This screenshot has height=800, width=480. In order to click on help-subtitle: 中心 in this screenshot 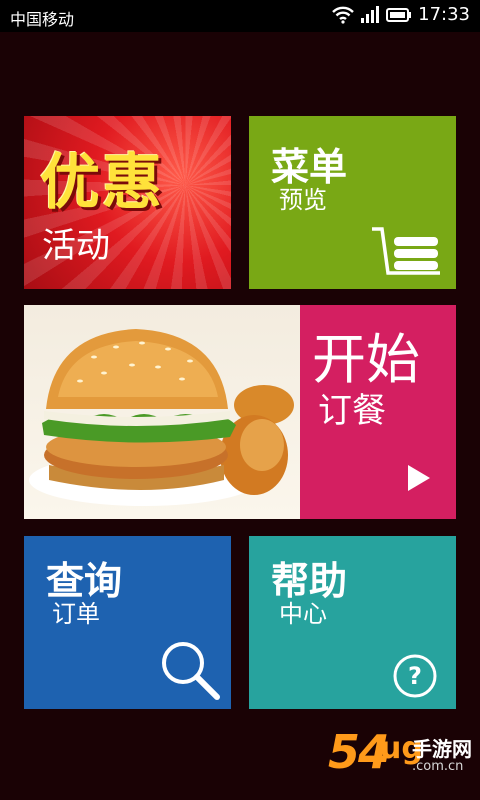, I will do `click(303, 614)`.